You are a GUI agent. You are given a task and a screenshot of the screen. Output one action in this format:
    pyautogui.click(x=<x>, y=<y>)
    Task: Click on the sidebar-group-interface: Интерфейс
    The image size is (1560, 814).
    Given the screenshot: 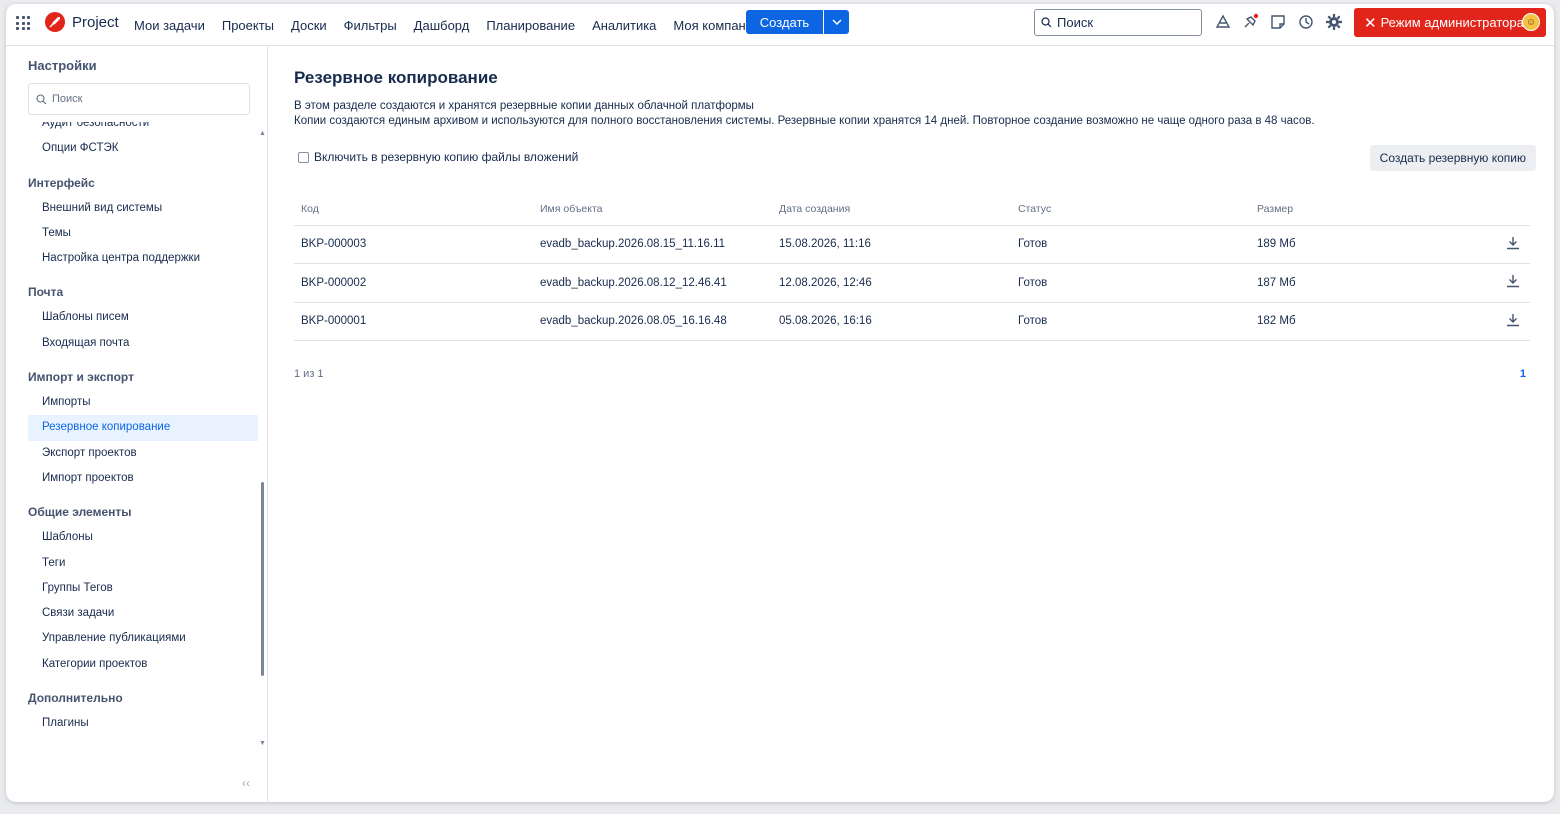 What is the action you would take?
    pyautogui.click(x=61, y=182)
    